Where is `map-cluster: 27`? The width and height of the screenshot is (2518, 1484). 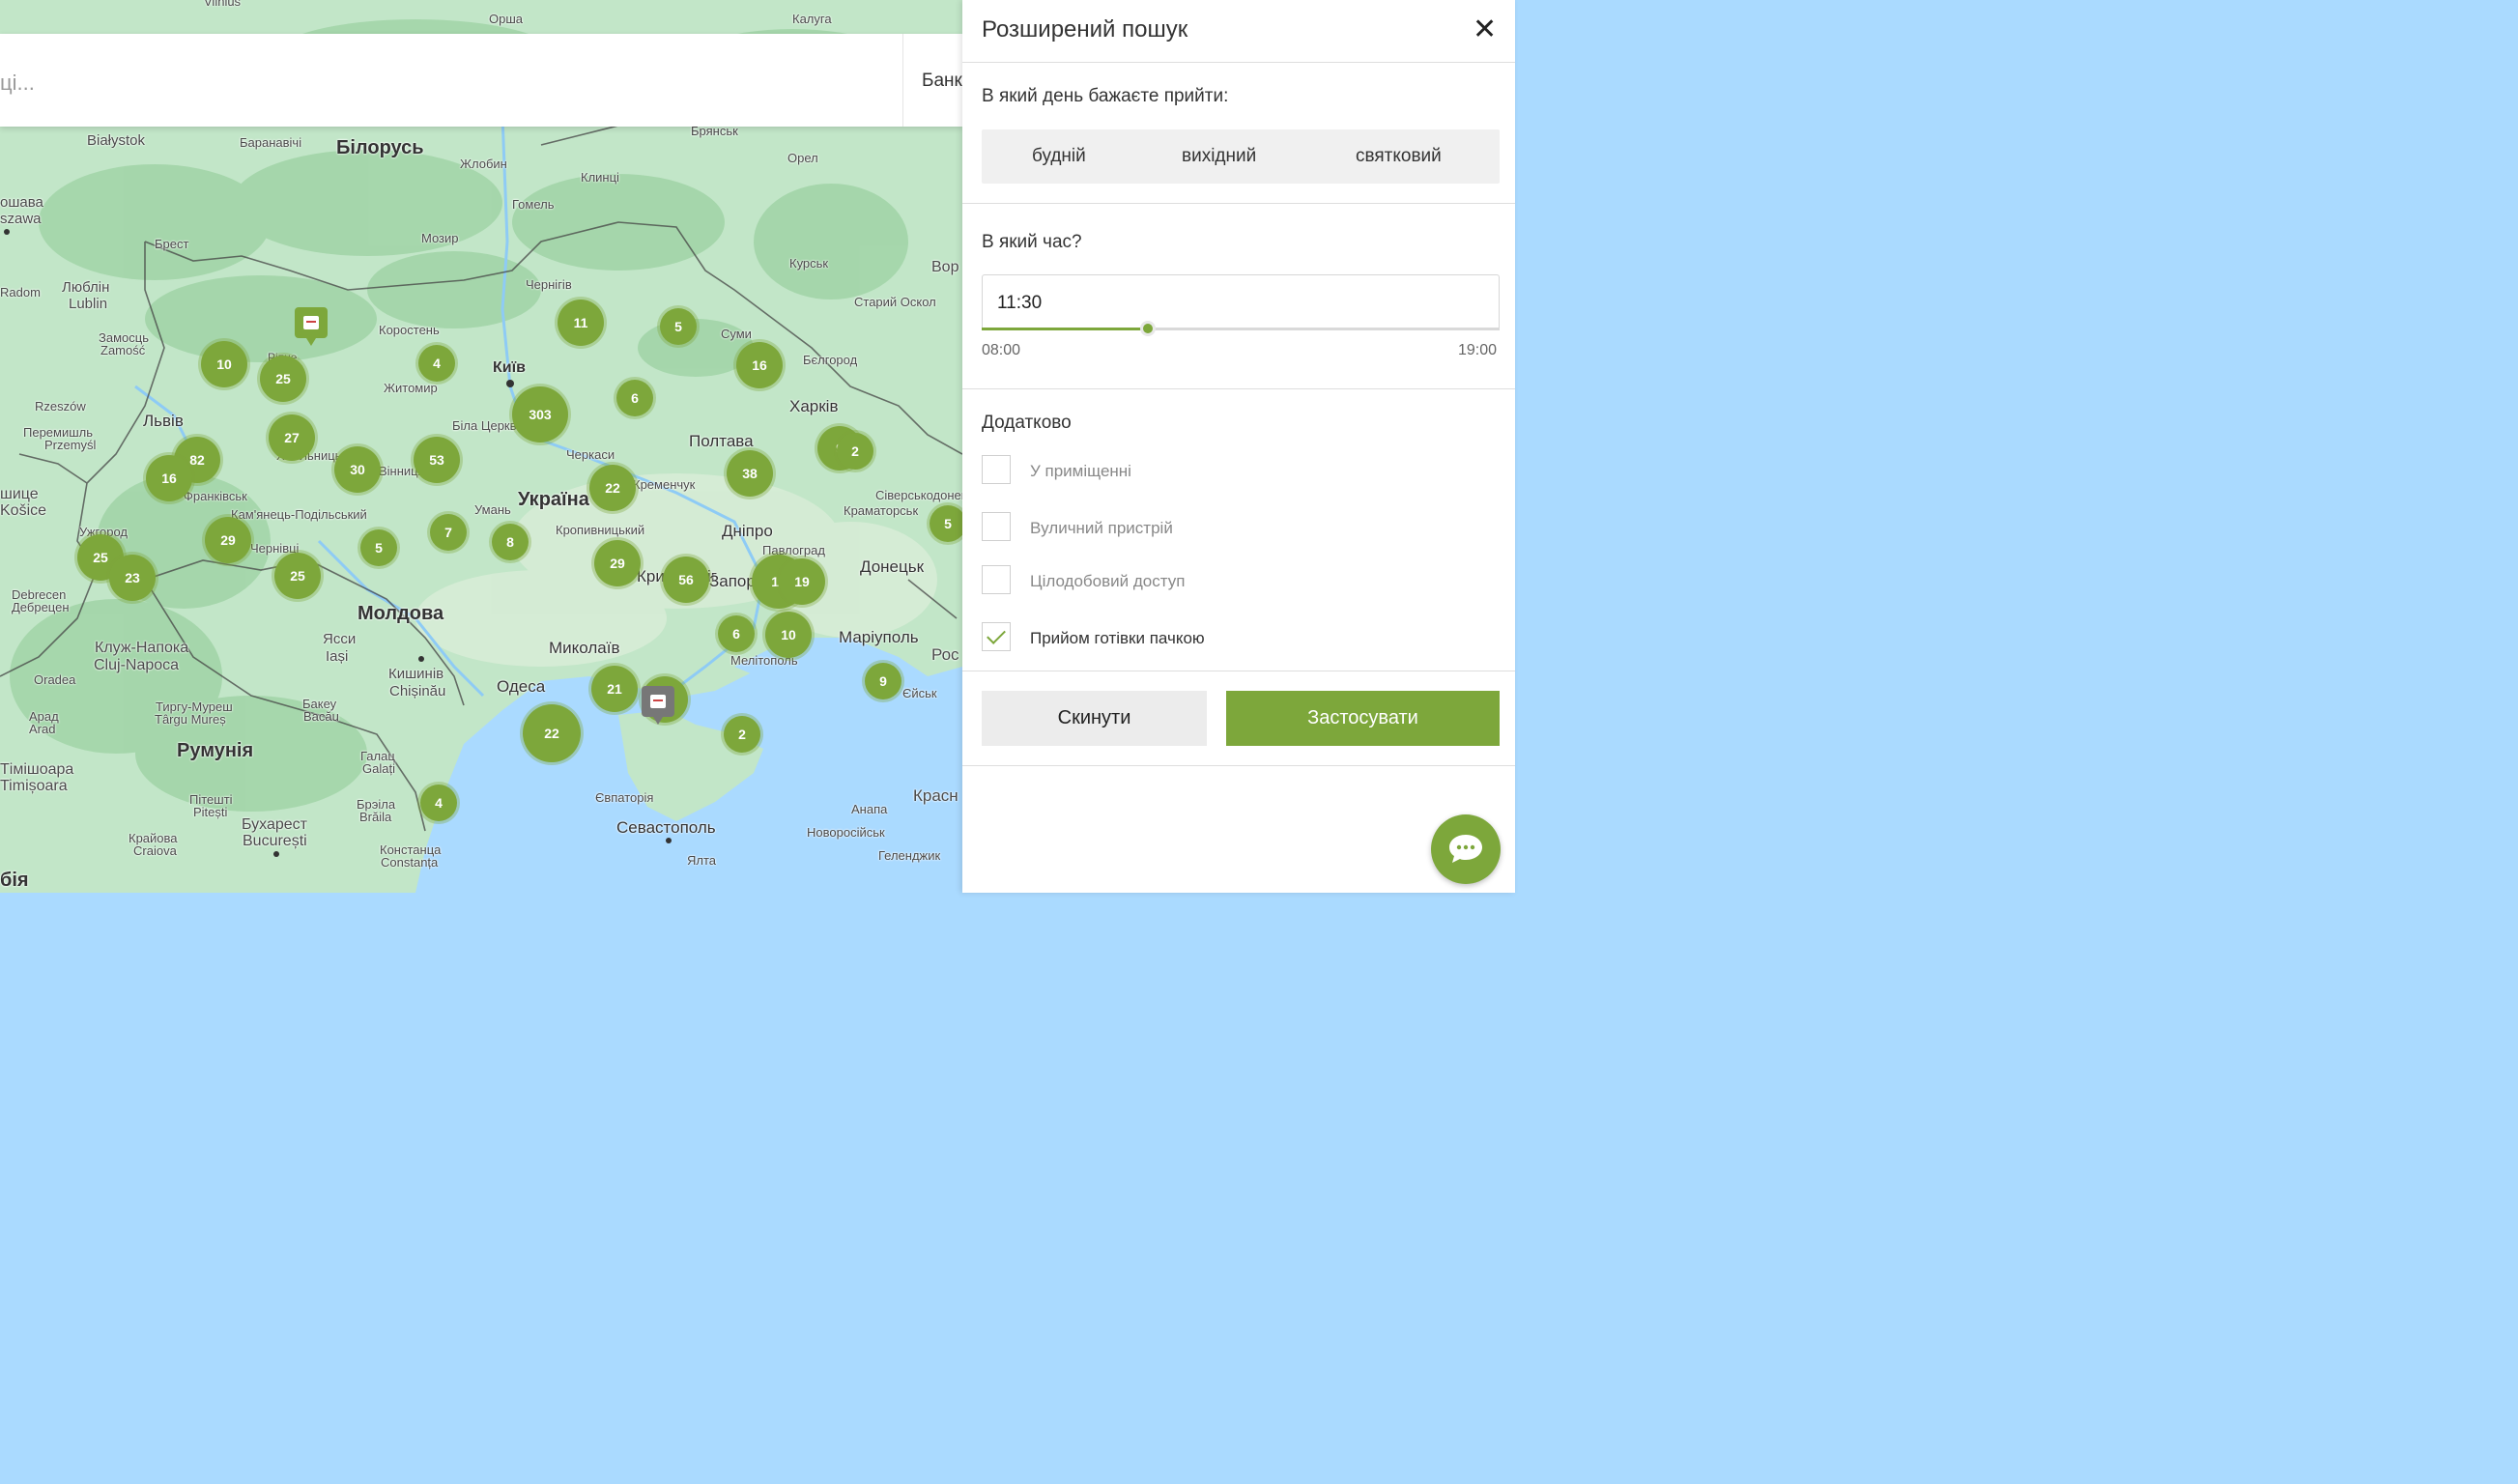 map-cluster: 27 is located at coordinates (292, 437).